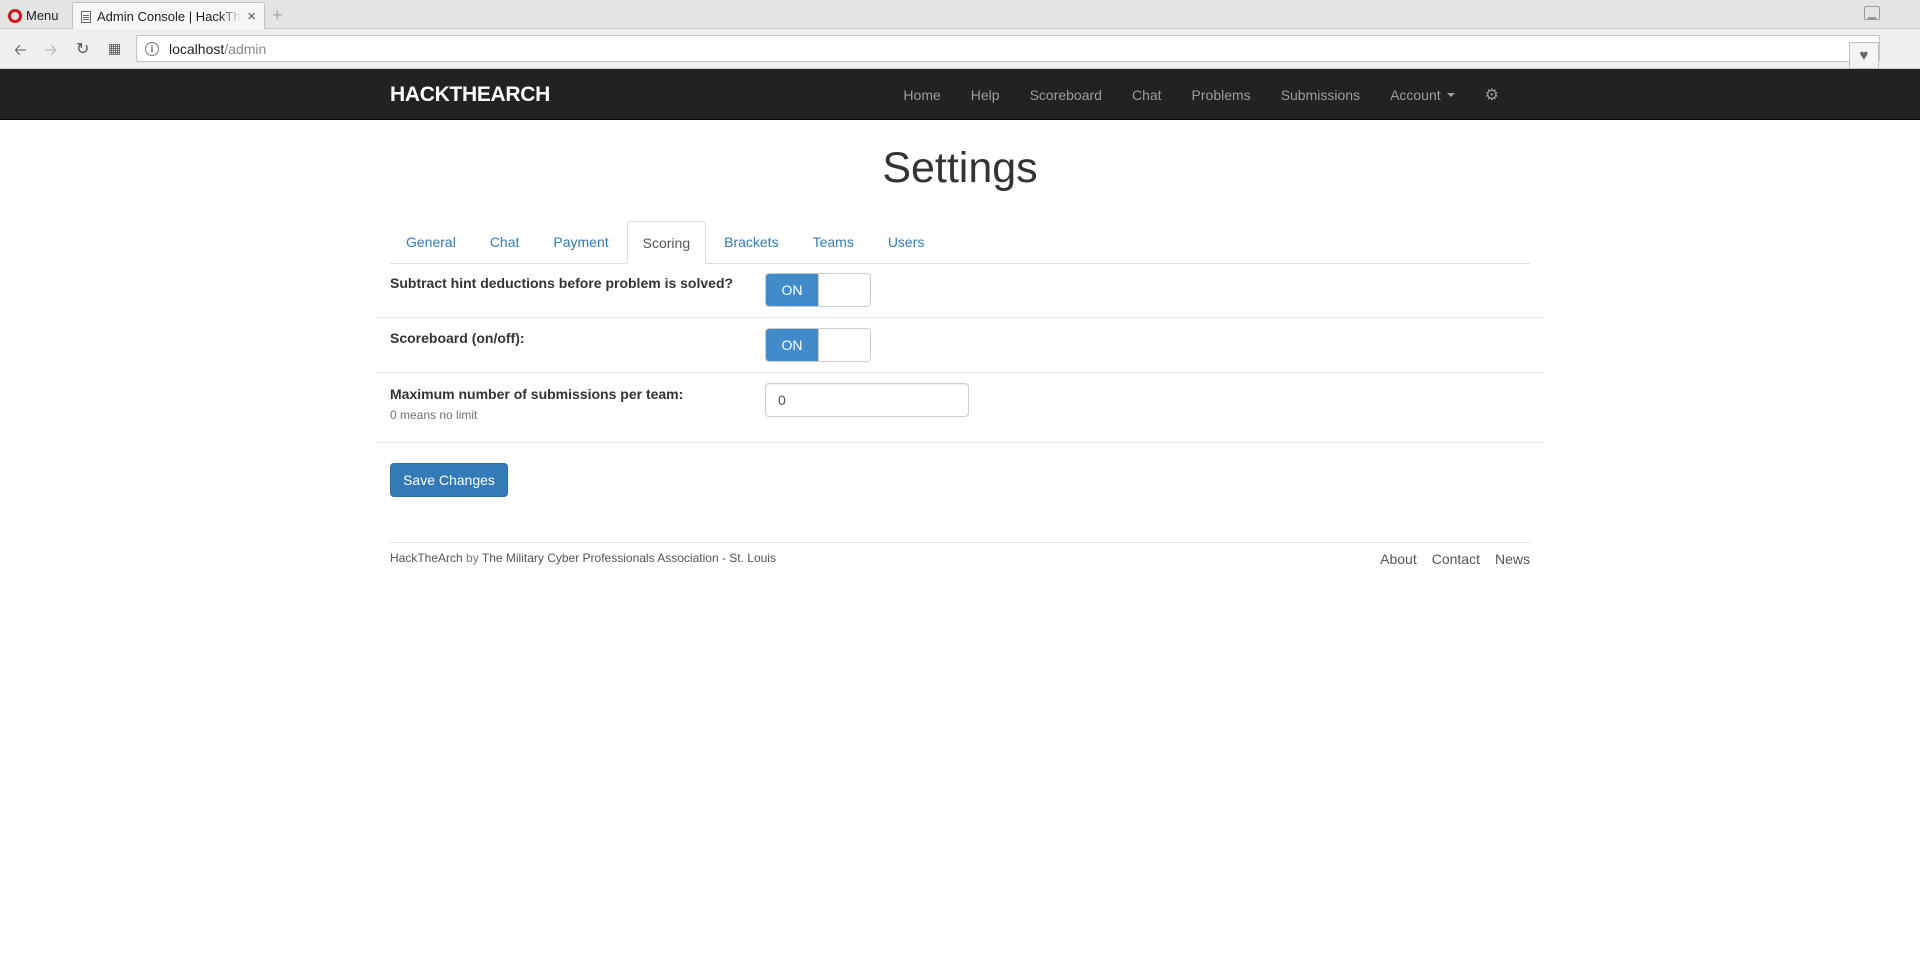  Describe the element at coordinates (960, 168) in the screenshot. I see `page-title: Settings` at that location.